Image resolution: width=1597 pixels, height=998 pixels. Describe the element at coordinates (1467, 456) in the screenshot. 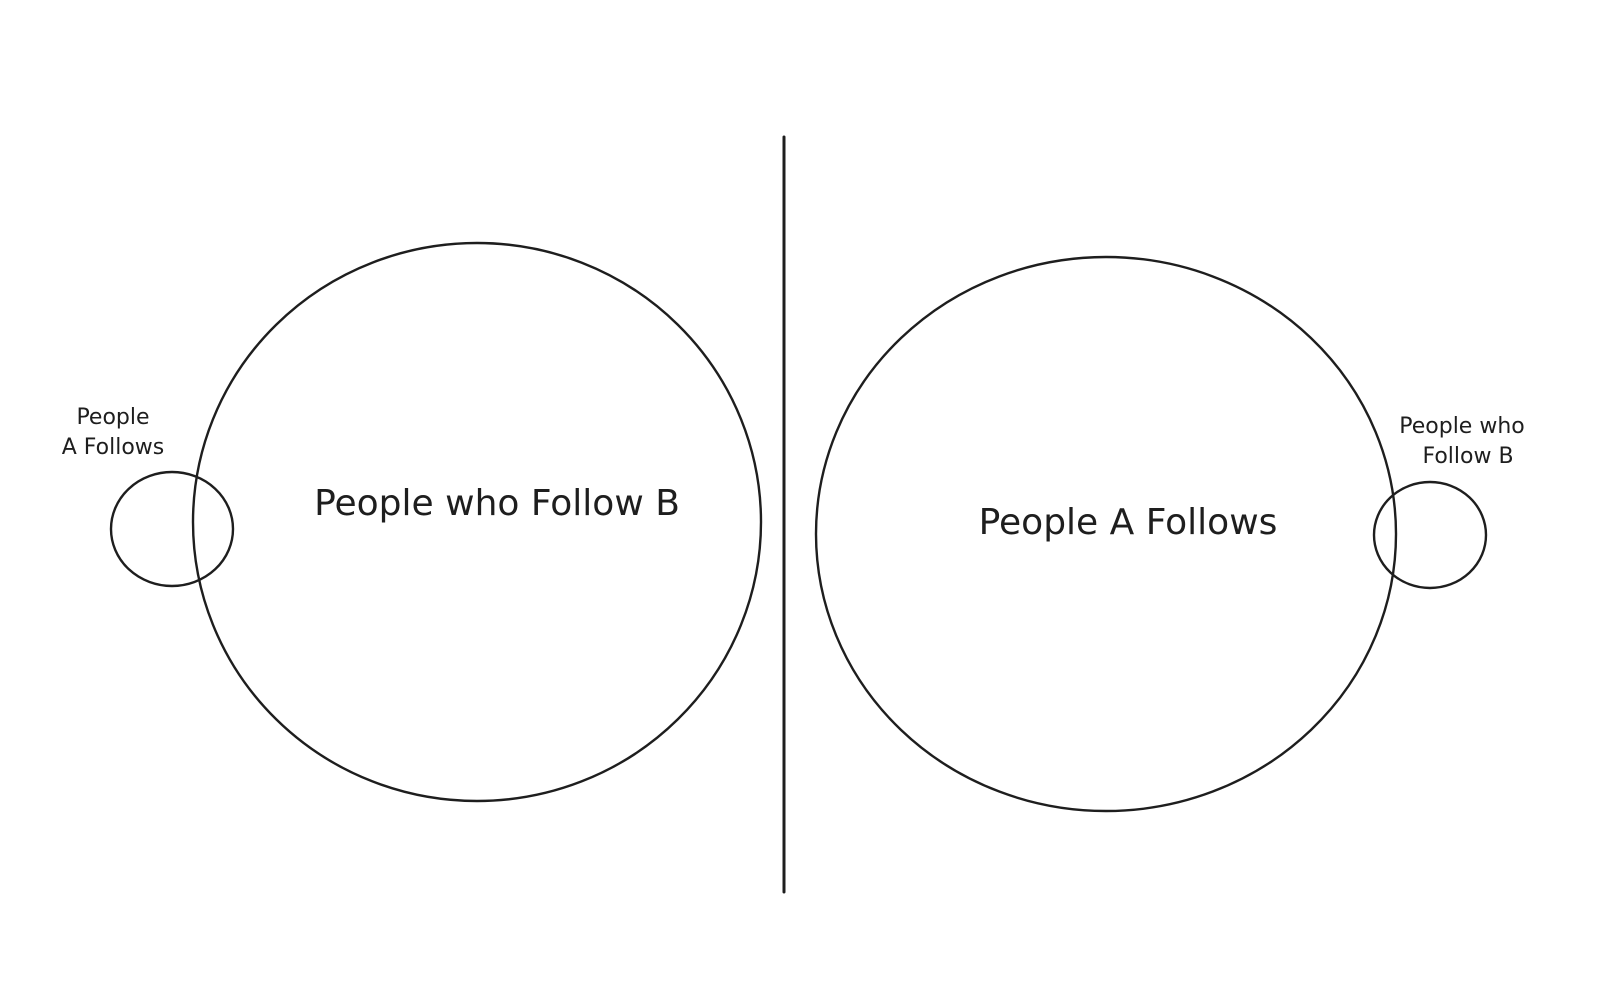

I see `right-small-circle-label-line2: Follow B` at that location.